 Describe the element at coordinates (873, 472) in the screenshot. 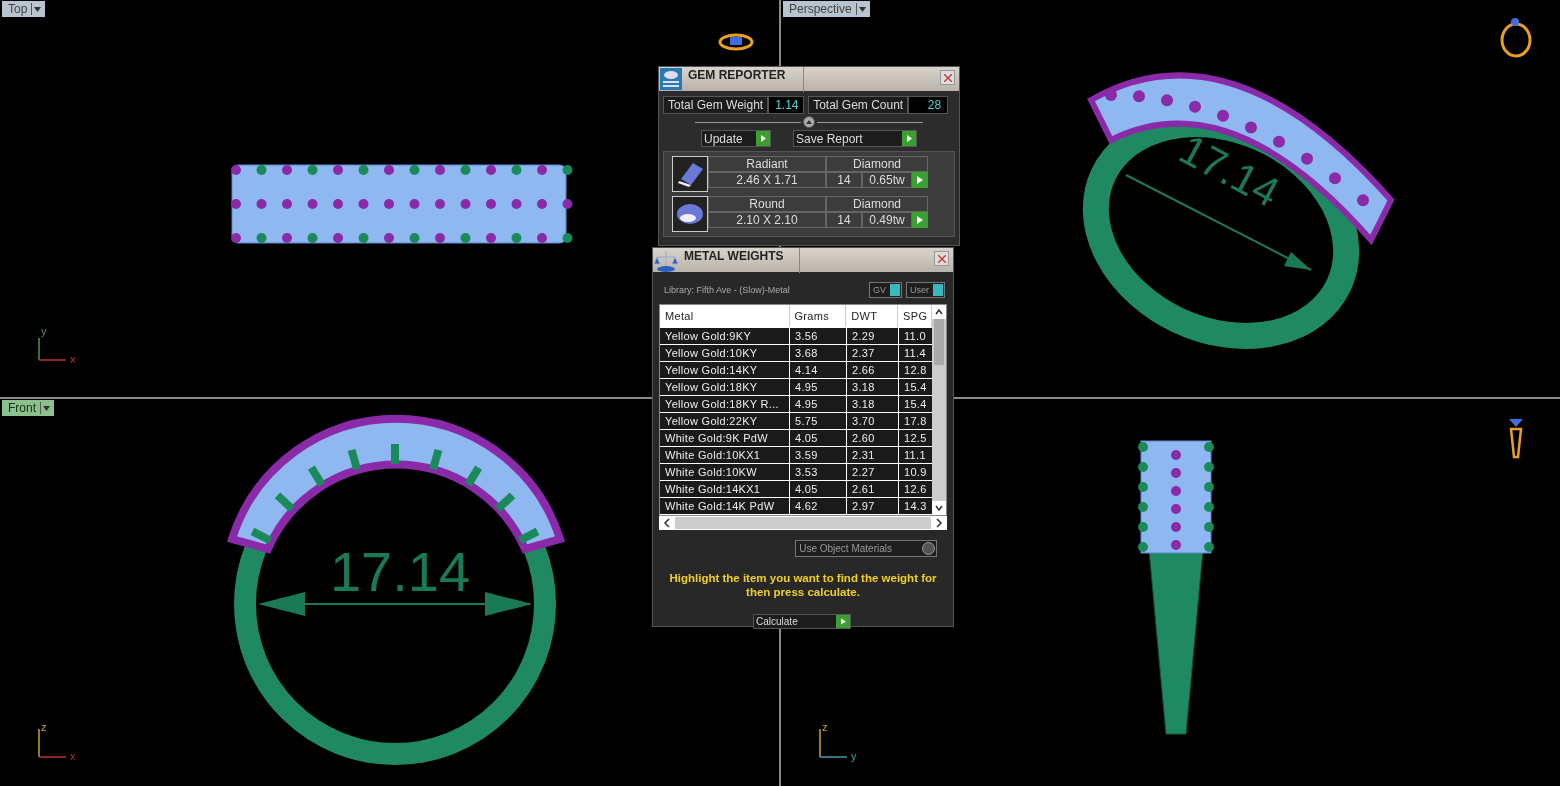

I see `table-cell: 2.27` at that location.